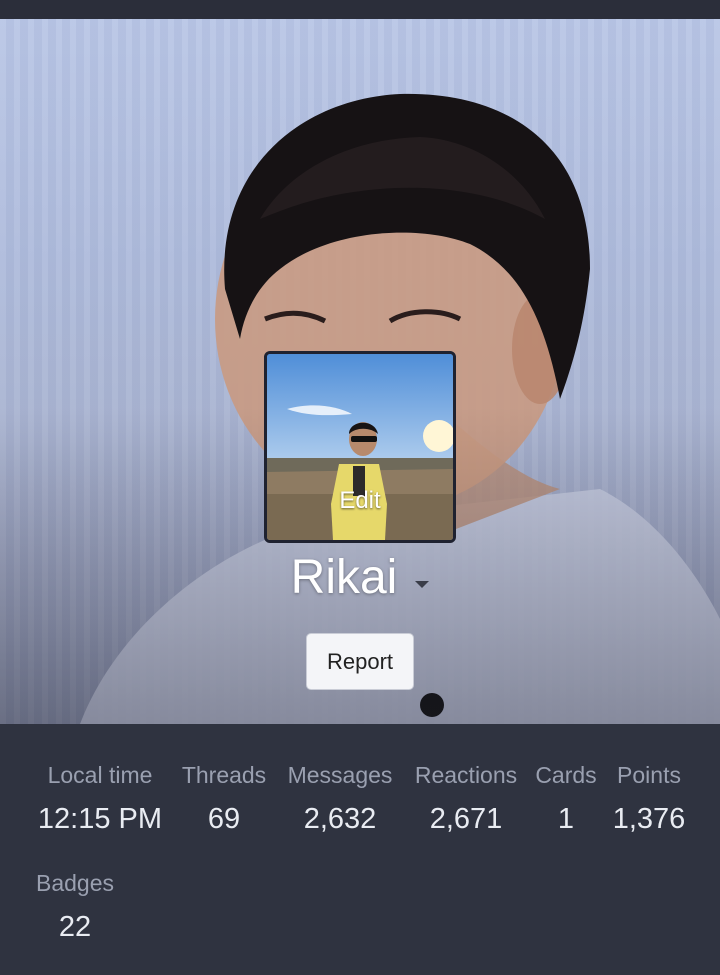 The height and width of the screenshot is (975, 720). What do you see at coordinates (649, 775) in the screenshot?
I see `stat-label: Points` at bounding box center [649, 775].